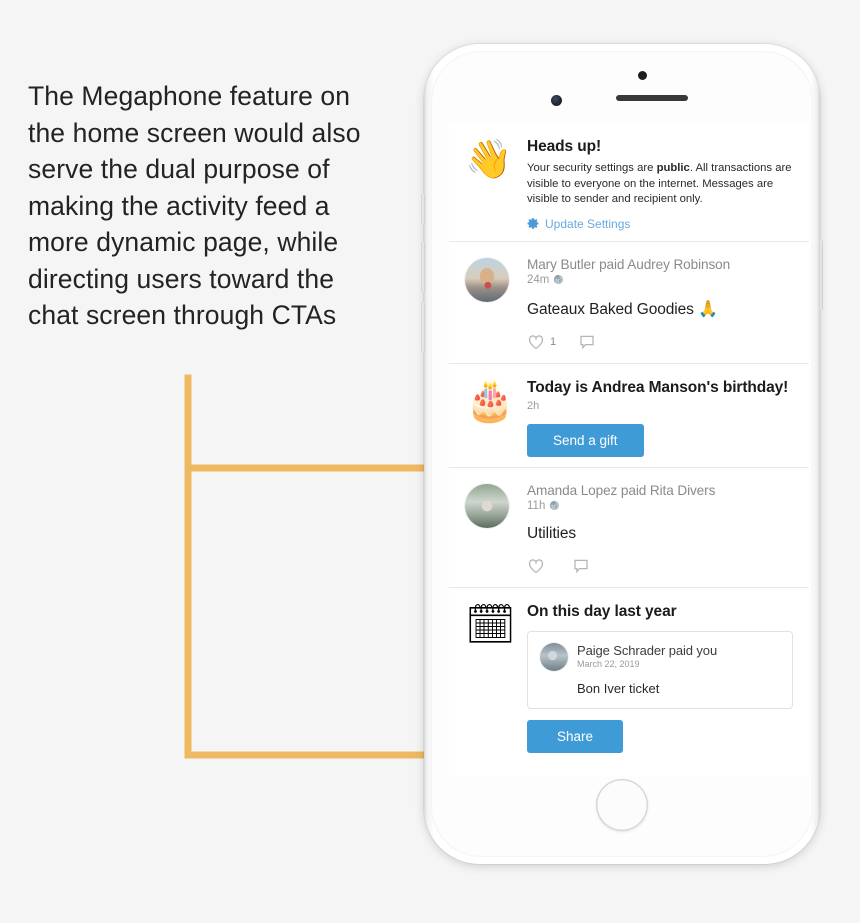 This screenshot has height=923, width=860. I want to click on birthday-timestamp: 2h, so click(533, 405).